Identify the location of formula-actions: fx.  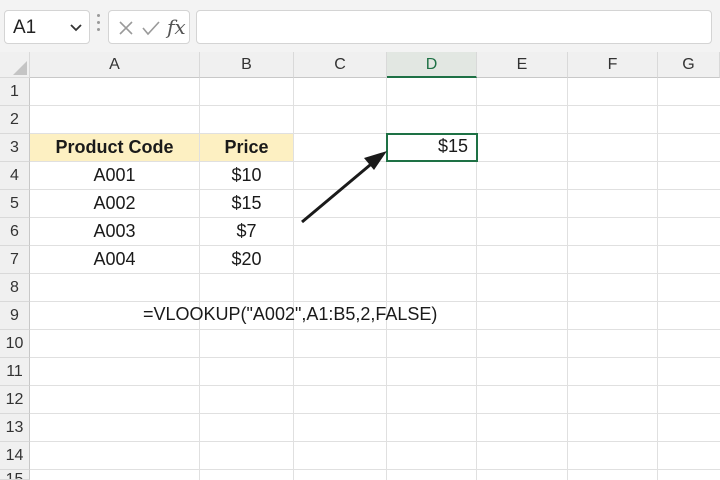
(149, 27).